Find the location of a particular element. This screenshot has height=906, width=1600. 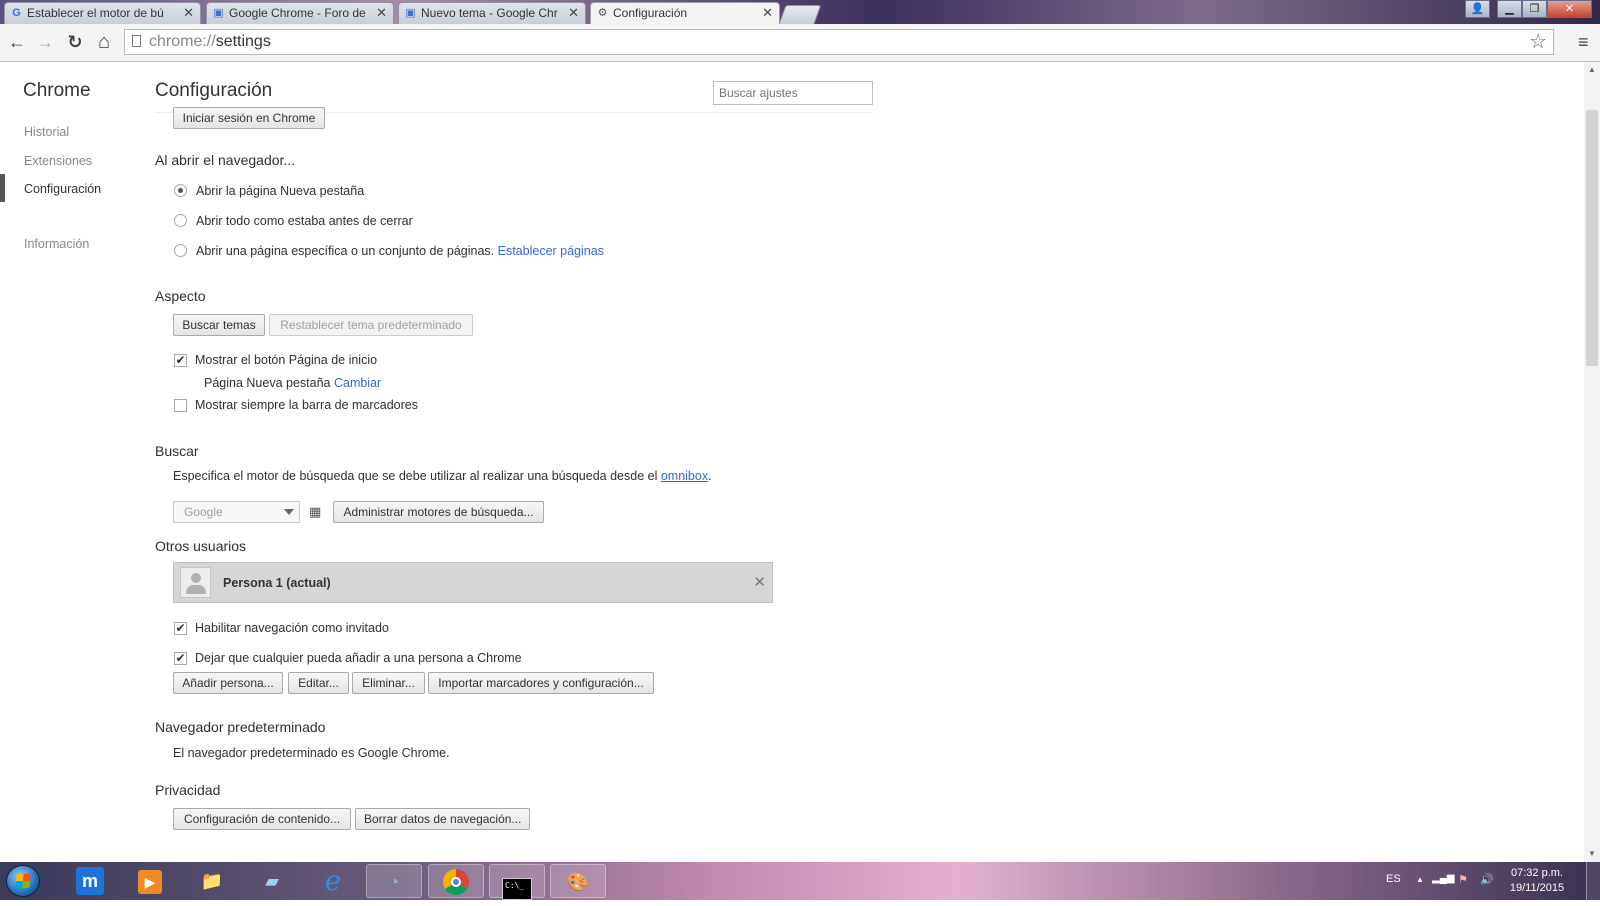

close-window-button: ✕ is located at coordinates (1569, 9).